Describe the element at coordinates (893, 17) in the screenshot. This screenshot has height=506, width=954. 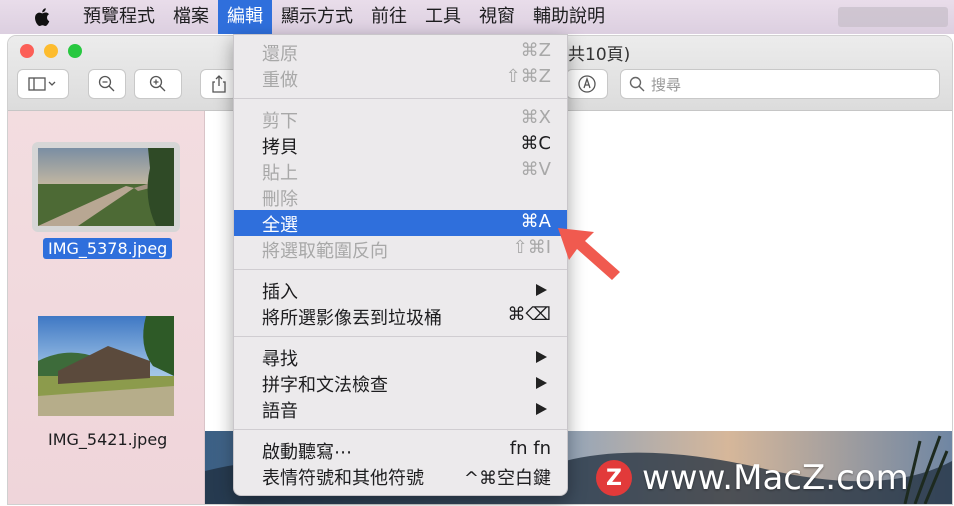
I see `blurred-status-icons` at that location.